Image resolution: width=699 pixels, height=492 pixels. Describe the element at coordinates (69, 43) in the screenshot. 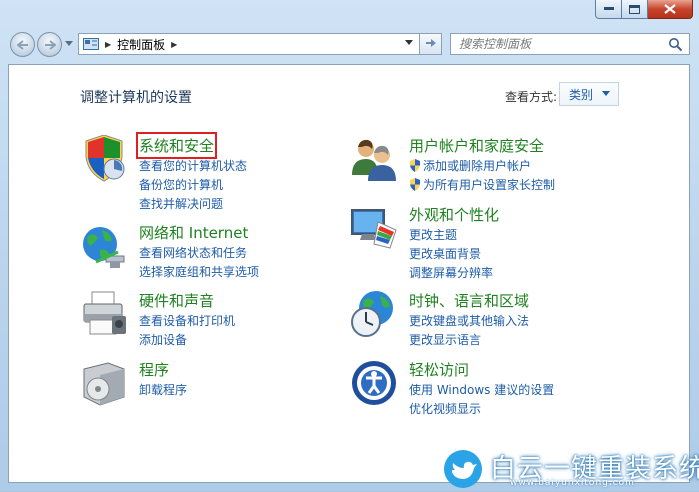

I see `recent-pages-dropdown-icon` at that location.